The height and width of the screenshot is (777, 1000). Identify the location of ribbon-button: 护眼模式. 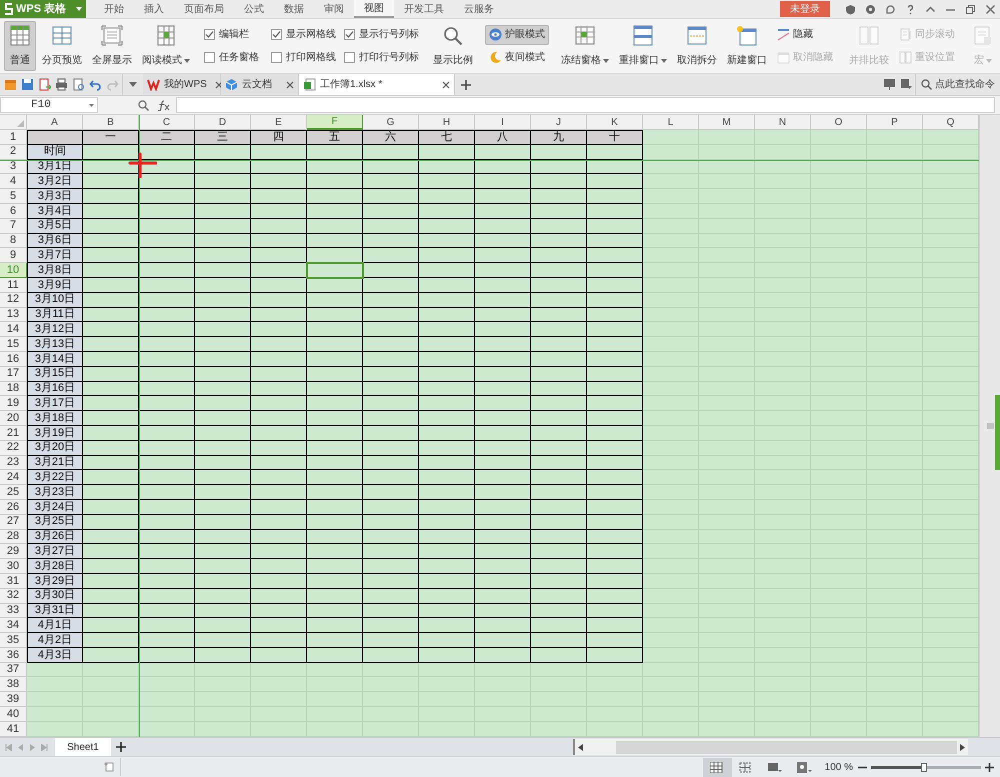
(517, 34).